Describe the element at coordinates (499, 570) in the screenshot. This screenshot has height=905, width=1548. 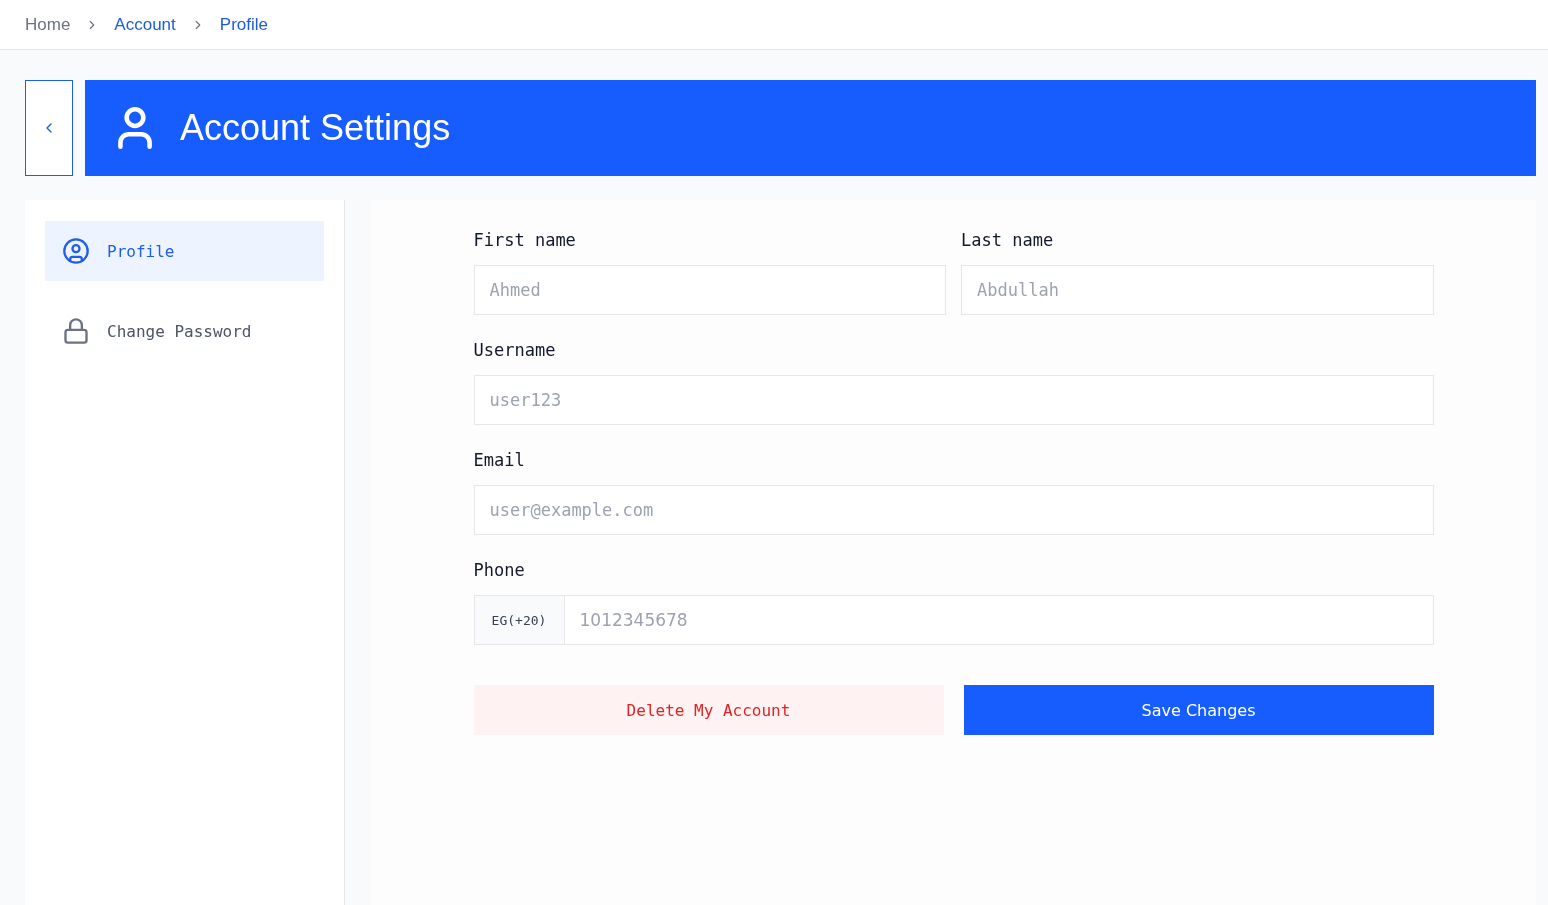
I see `field-label: Phone` at that location.